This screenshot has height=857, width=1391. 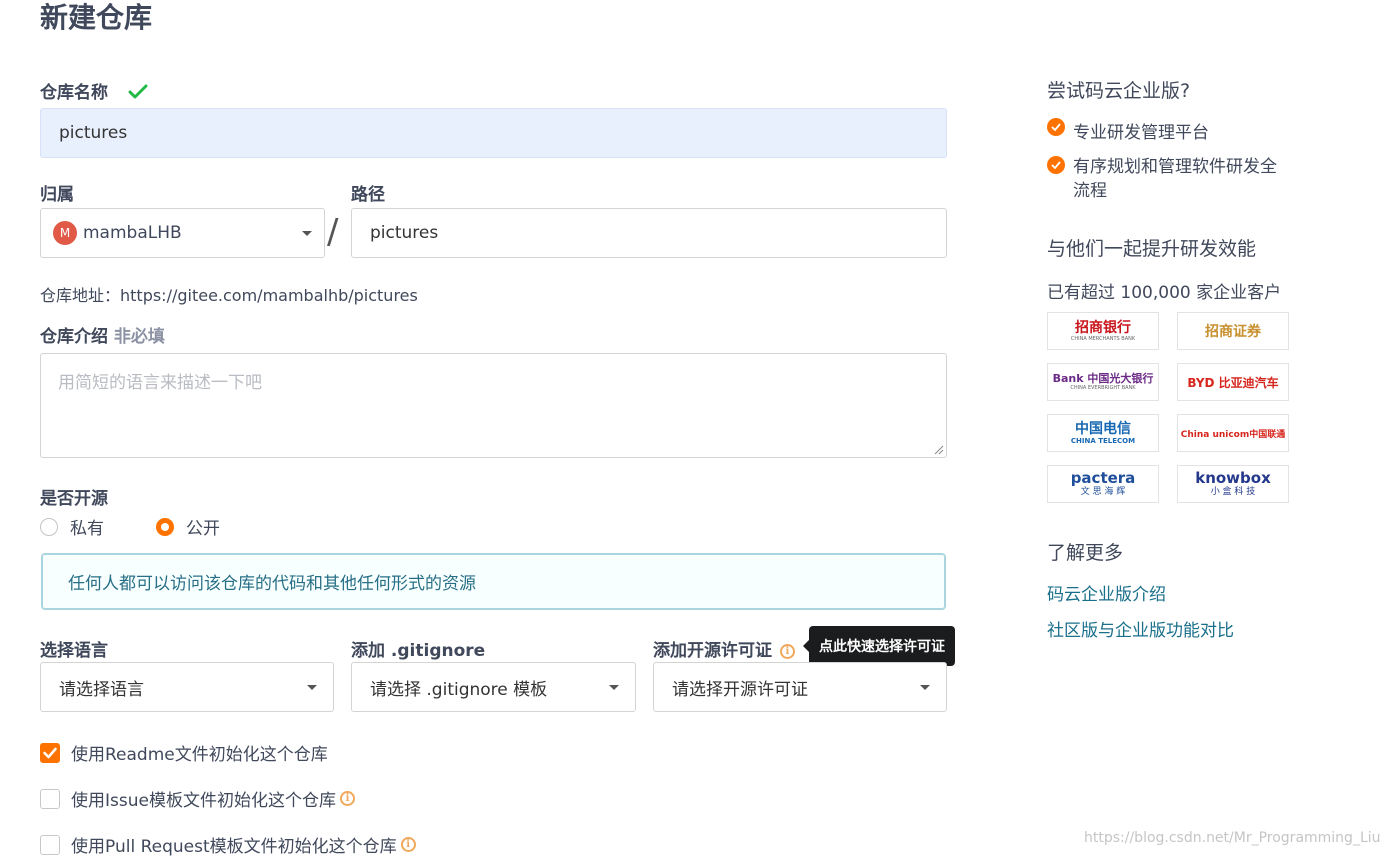 What do you see at coordinates (138, 94) in the screenshot?
I see `check-icon` at bounding box center [138, 94].